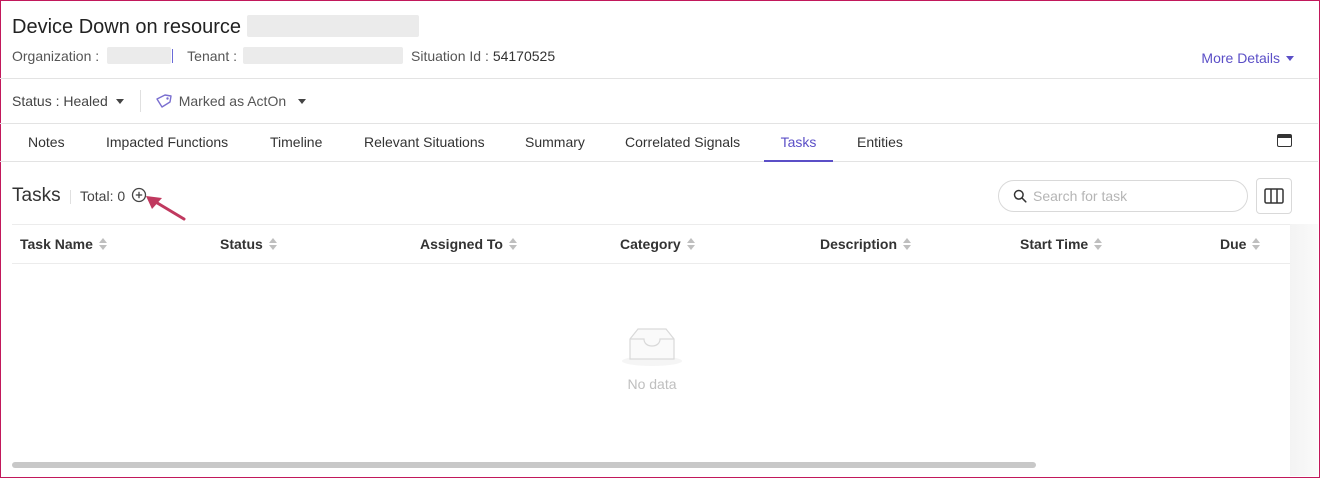 The image size is (1320, 478). What do you see at coordinates (1284, 140) in the screenshot?
I see `panel-toggle-icon` at bounding box center [1284, 140].